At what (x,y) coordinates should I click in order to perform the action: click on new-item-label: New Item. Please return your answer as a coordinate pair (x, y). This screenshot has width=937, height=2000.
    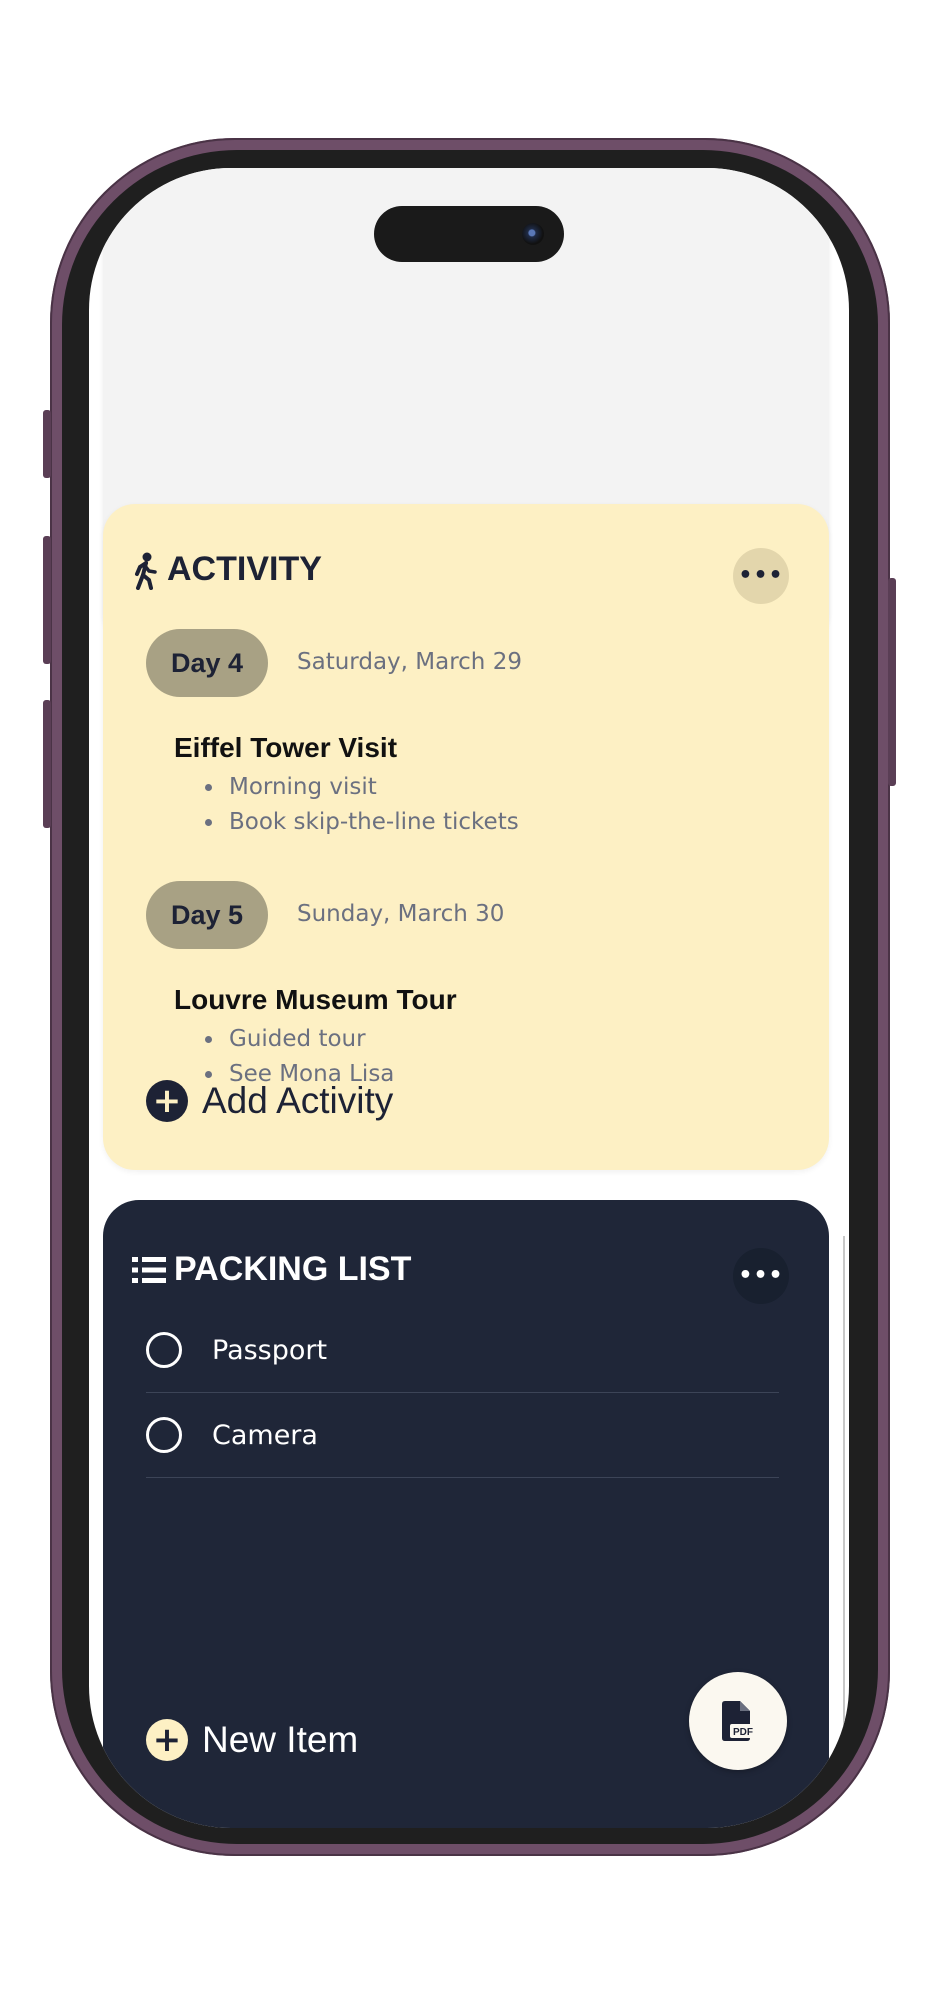
    Looking at the image, I should click on (280, 1739).